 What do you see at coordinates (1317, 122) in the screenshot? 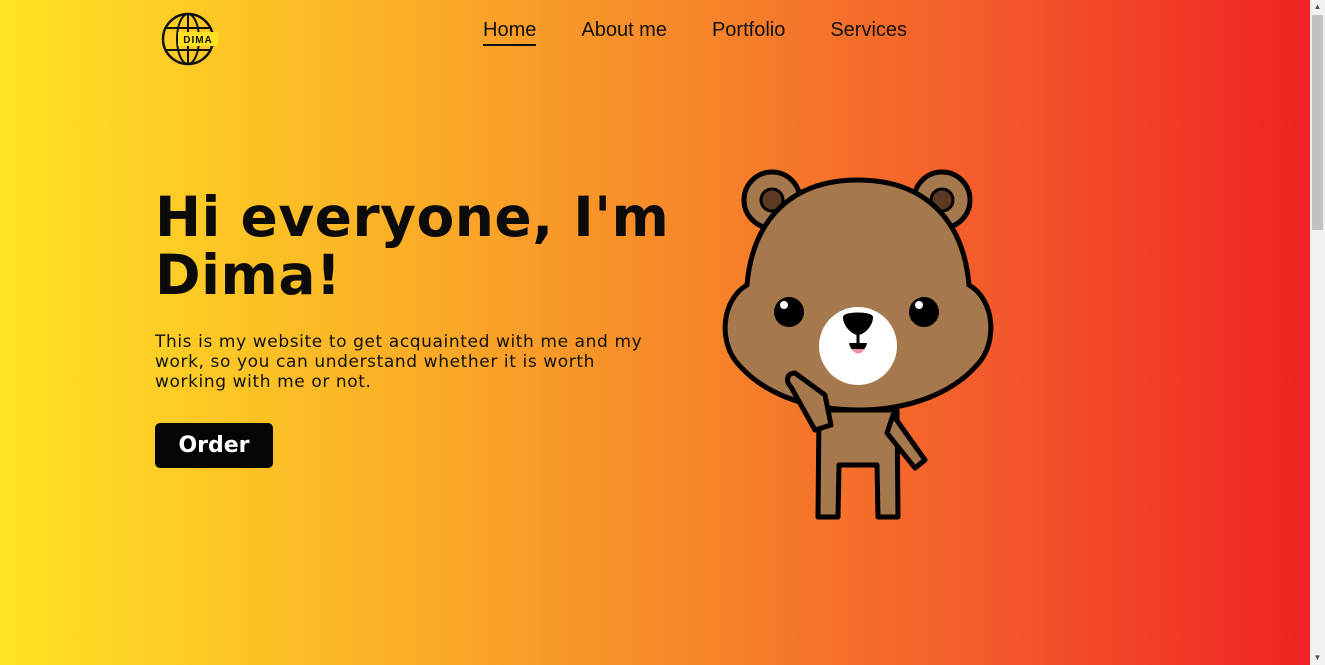
I see `scrollbar-thumb` at bounding box center [1317, 122].